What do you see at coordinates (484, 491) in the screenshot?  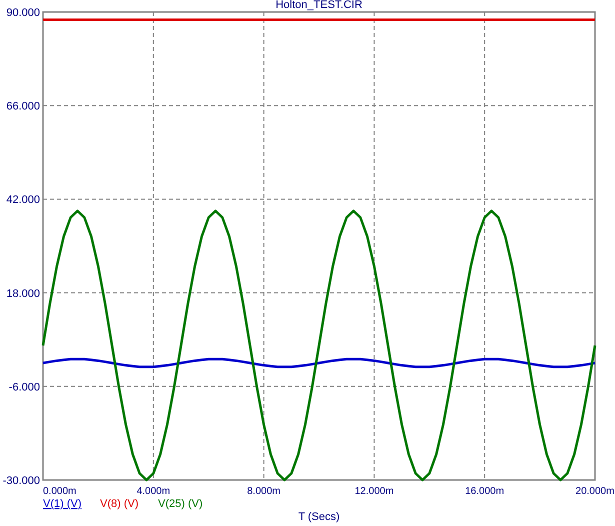 I see `x-tick-label: 16.000m` at bounding box center [484, 491].